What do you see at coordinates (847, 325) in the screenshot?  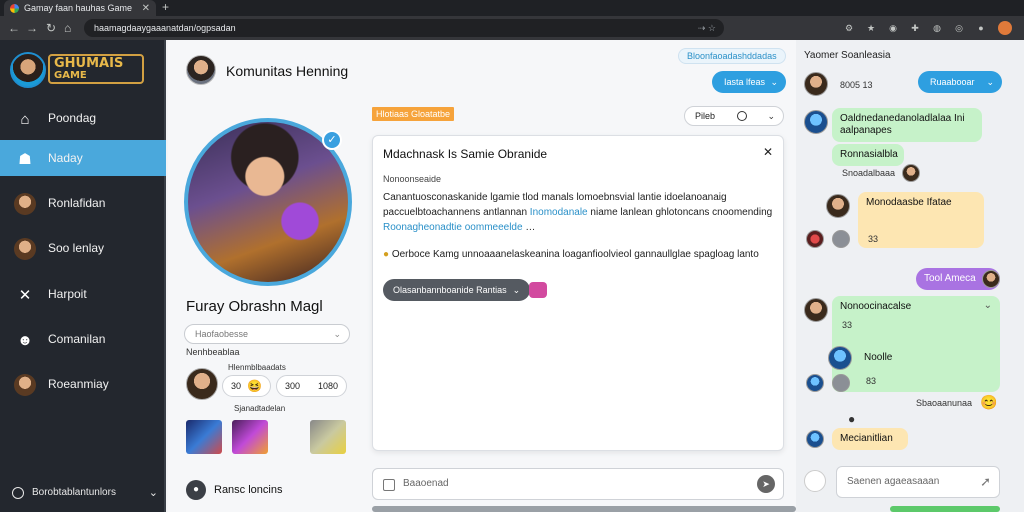 I see `message-meta: 33` at bounding box center [847, 325].